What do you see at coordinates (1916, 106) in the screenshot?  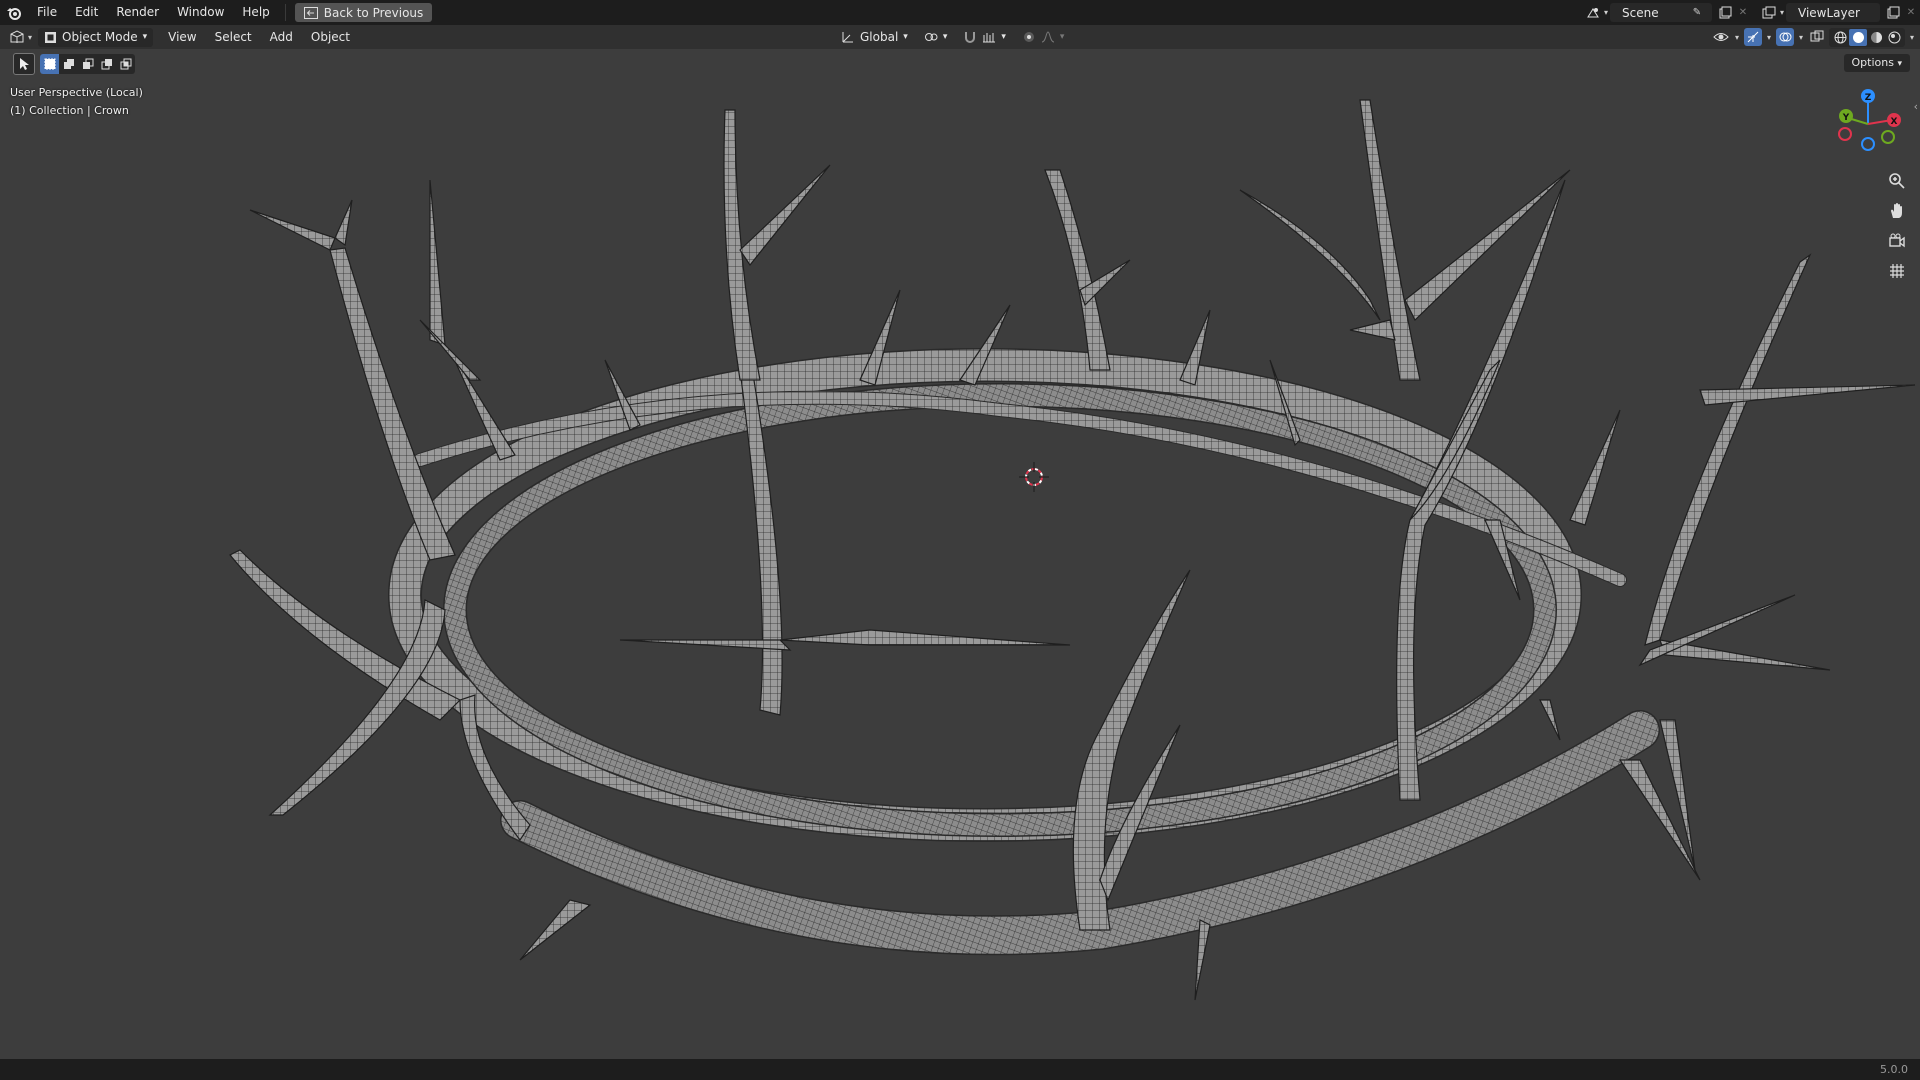 I see `sidebar-toggle-icon: ‹` at bounding box center [1916, 106].